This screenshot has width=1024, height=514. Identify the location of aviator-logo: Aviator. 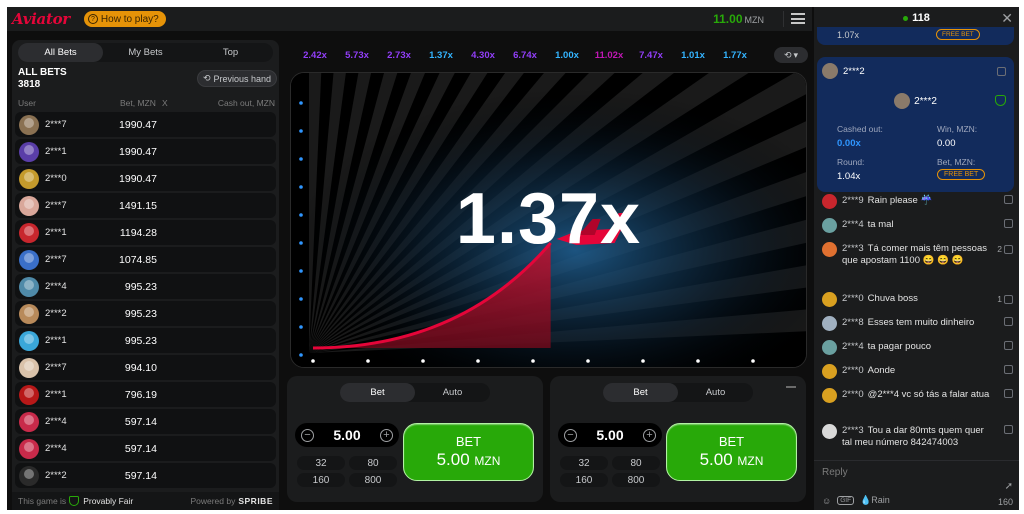
(41, 19).